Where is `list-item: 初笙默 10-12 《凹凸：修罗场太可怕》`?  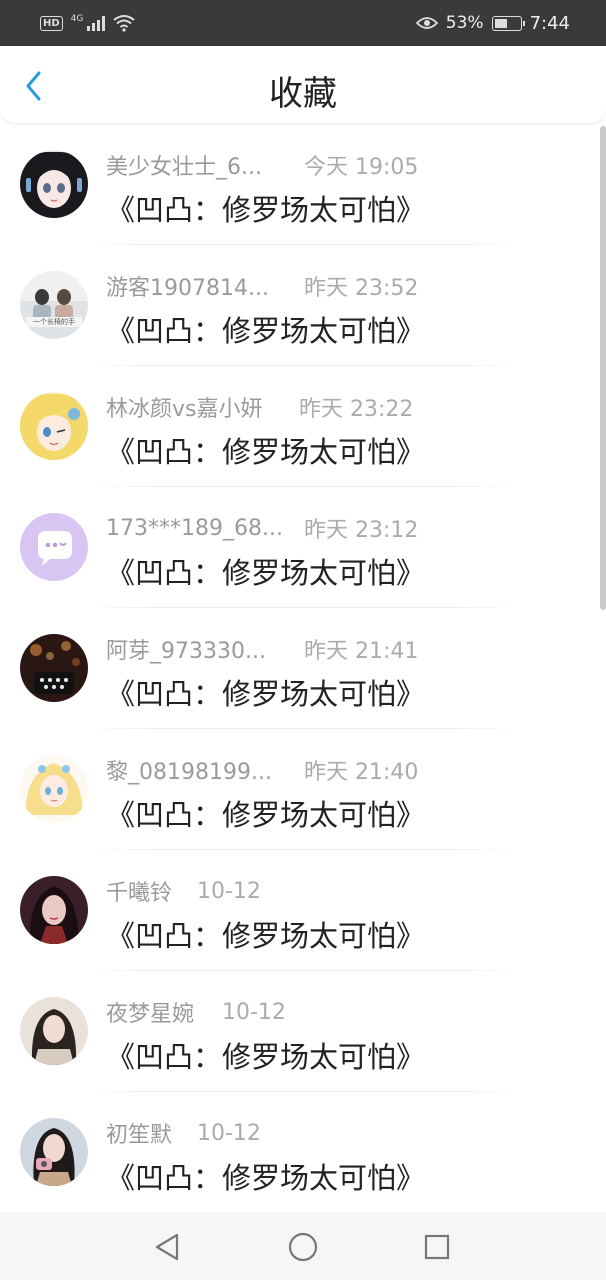
list-item: 初笙默 10-12 《凹凸：修罗场太可怕》 is located at coordinates (303, 1152).